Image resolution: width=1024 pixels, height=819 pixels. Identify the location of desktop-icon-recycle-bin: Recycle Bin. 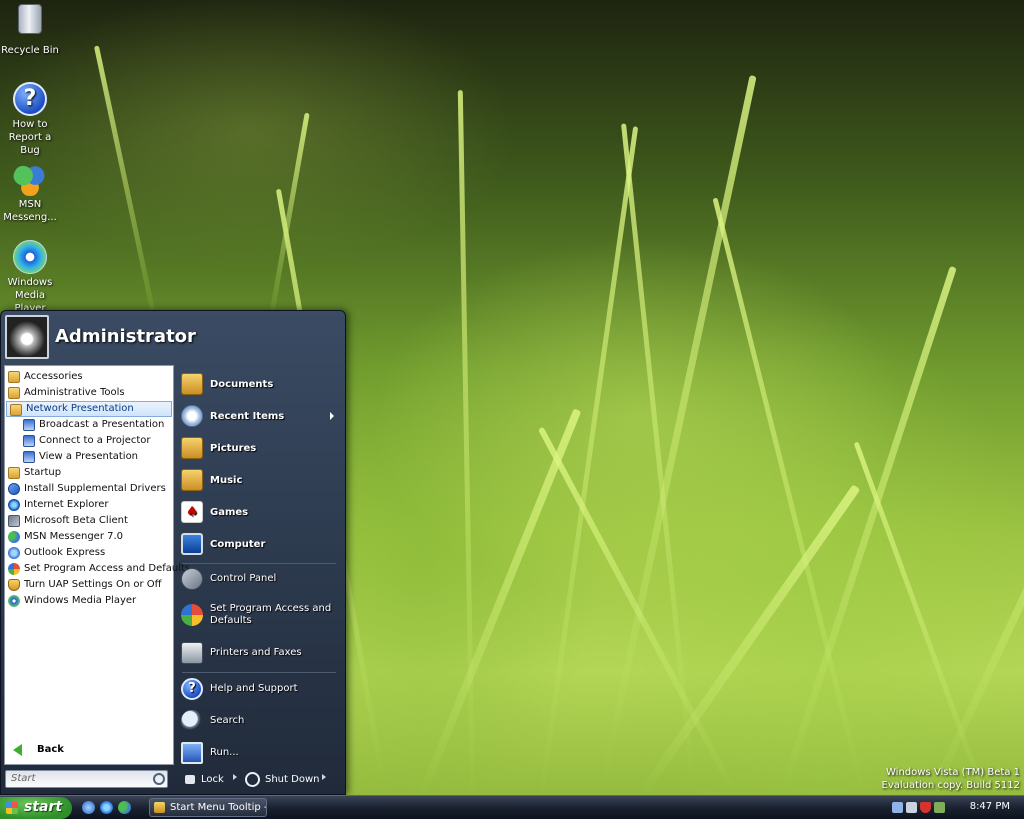
(30, 30).